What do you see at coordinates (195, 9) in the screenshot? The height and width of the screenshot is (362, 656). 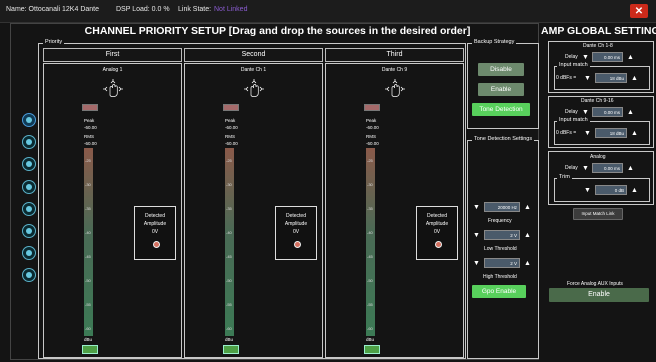 I see `link-state-label: Link State:` at bounding box center [195, 9].